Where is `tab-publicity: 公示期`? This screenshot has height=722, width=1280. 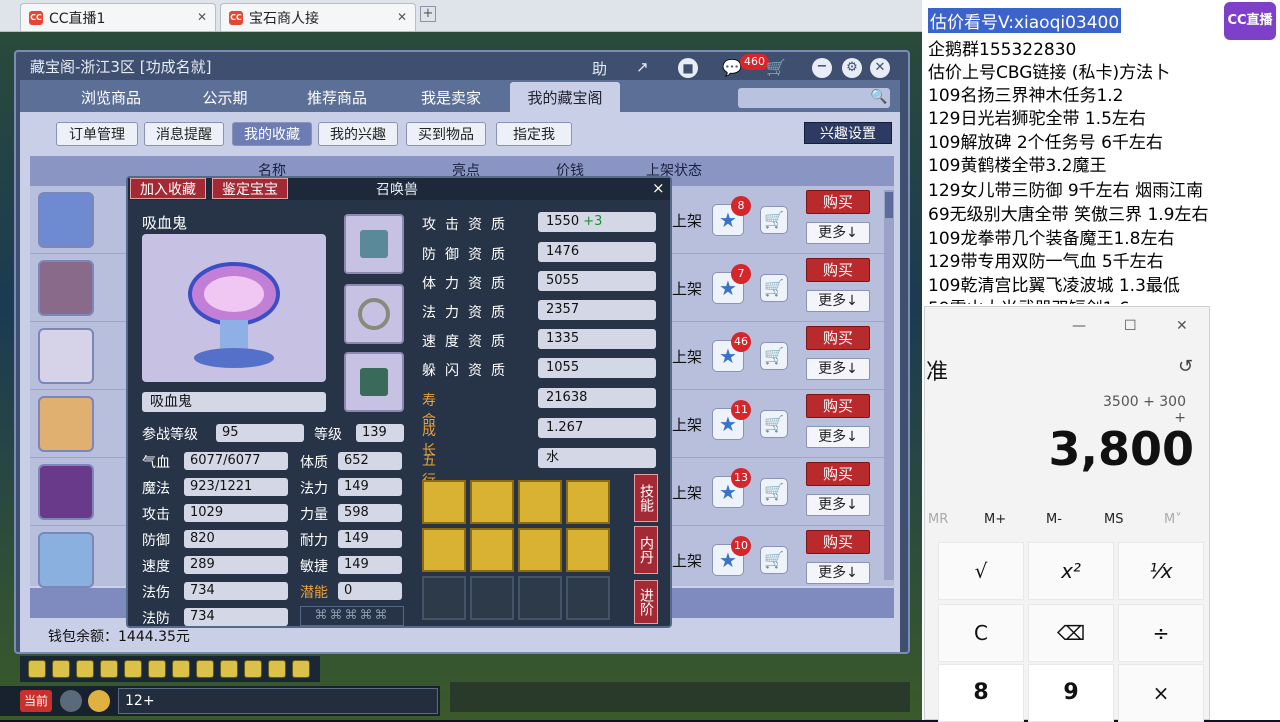 tab-publicity: 公示期 is located at coordinates (225, 97).